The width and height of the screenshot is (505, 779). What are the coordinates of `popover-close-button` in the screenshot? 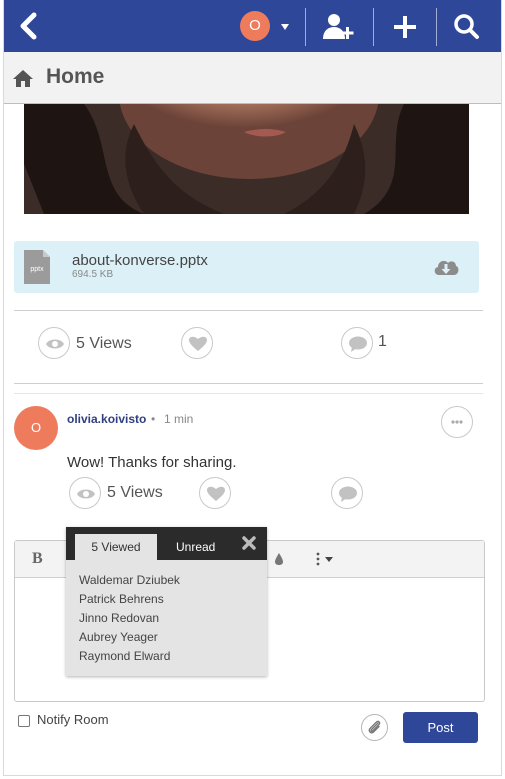 It's located at (249, 543).